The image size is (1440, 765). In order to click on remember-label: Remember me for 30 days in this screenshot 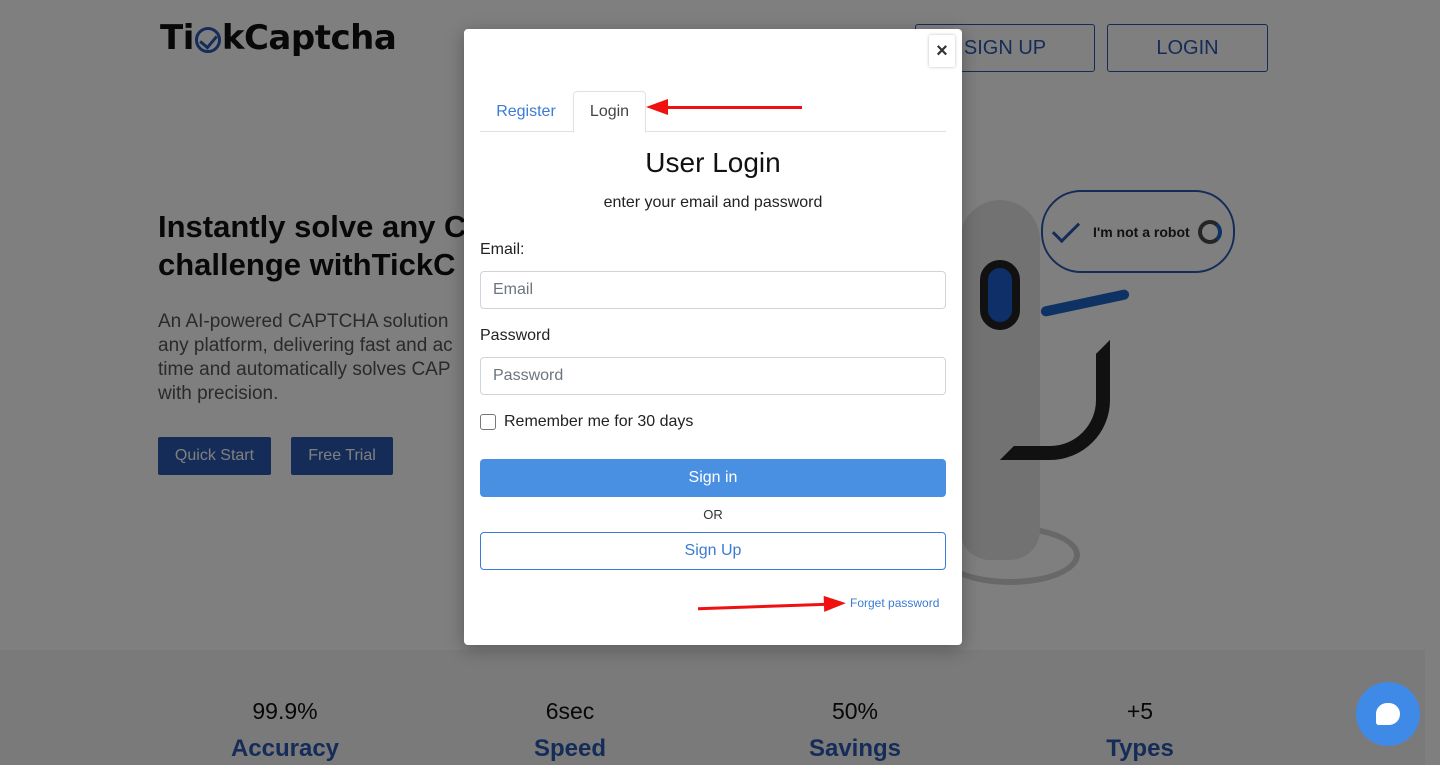, I will do `click(598, 422)`.